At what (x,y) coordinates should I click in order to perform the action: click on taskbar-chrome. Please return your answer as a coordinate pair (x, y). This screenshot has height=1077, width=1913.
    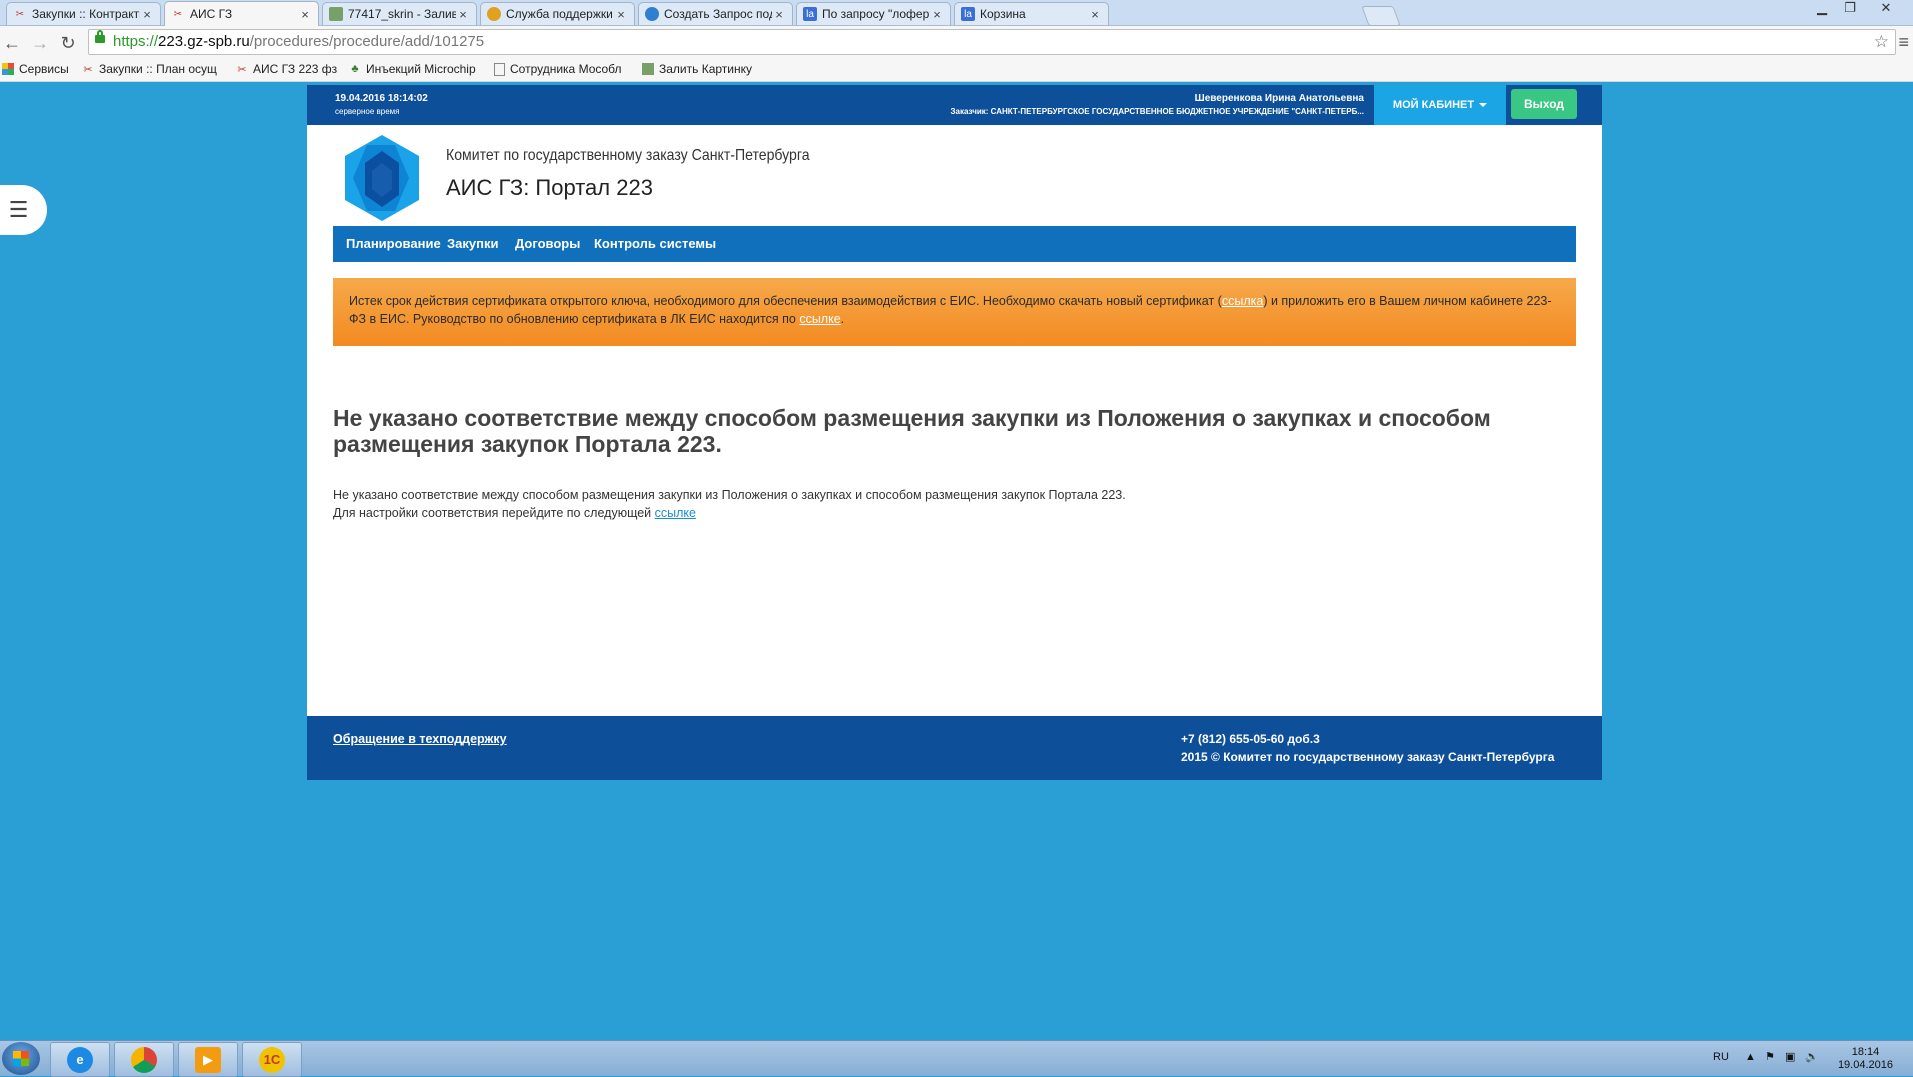
    Looking at the image, I should click on (144, 1059).